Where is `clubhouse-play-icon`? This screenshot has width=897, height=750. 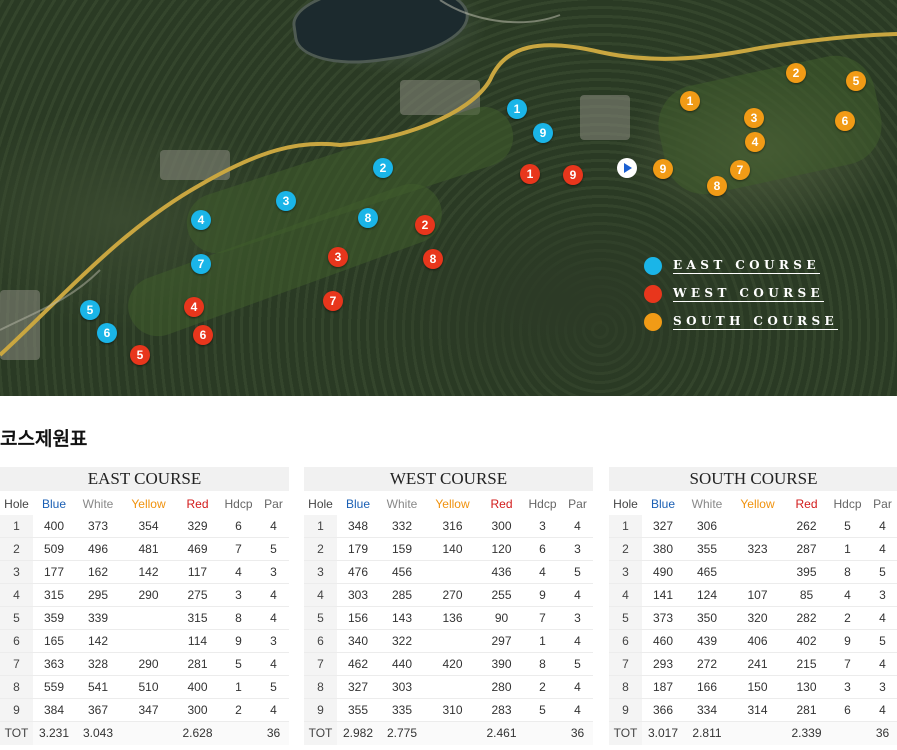
clubhouse-play-icon is located at coordinates (627, 168).